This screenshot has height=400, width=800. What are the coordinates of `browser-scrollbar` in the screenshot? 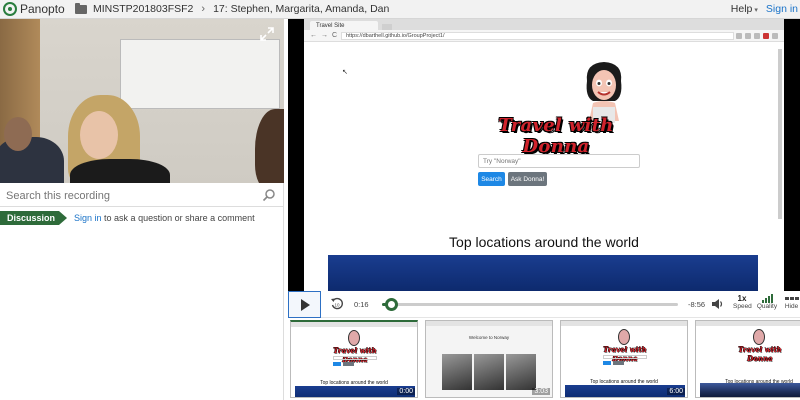 It's located at (780, 134).